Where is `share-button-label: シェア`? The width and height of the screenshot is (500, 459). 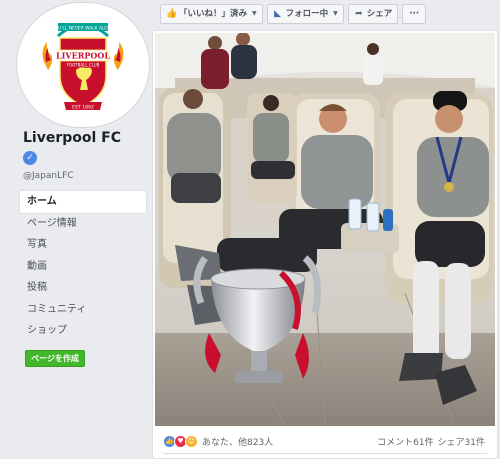
share-button-label: シェア is located at coordinates (379, 14).